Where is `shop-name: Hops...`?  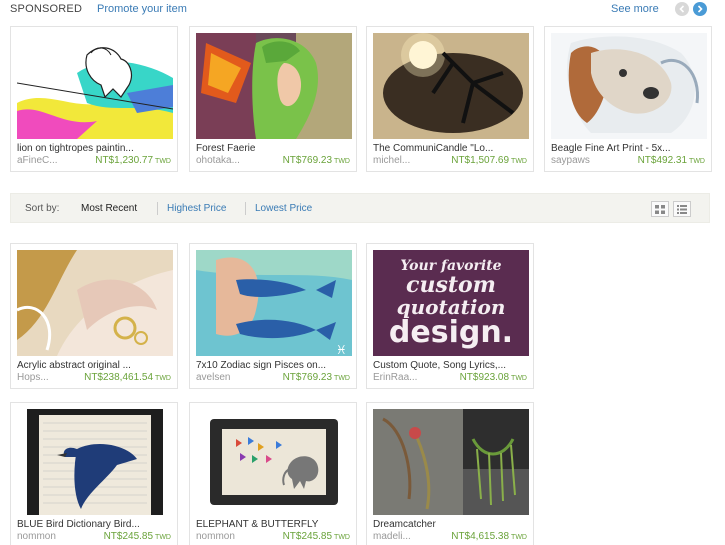
shop-name: Hops... is located at coordinates (33, 377).